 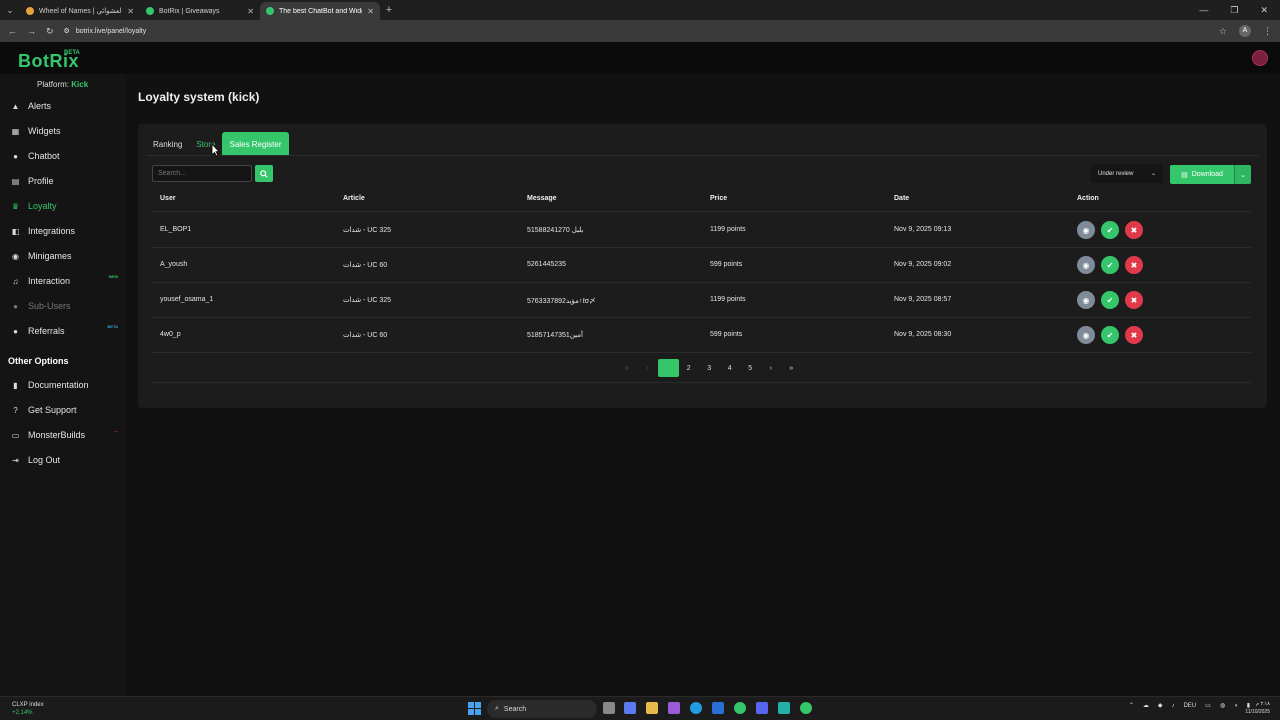 What do you see at coordinates (609, 708) in the screenshot?
I see `task-view-icon` at bounding box center [609, 708].